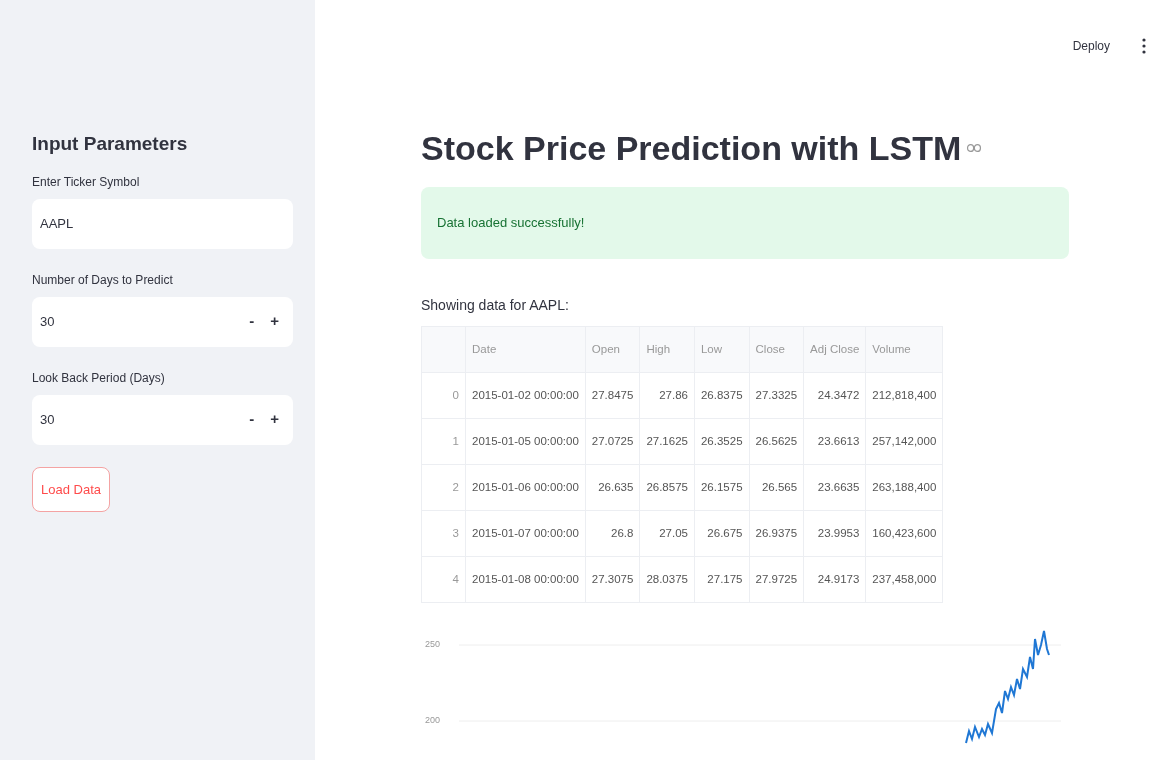  Describe the element at coordinates (1144, 46) in the screenshot. I see `menu-icon` at that location.